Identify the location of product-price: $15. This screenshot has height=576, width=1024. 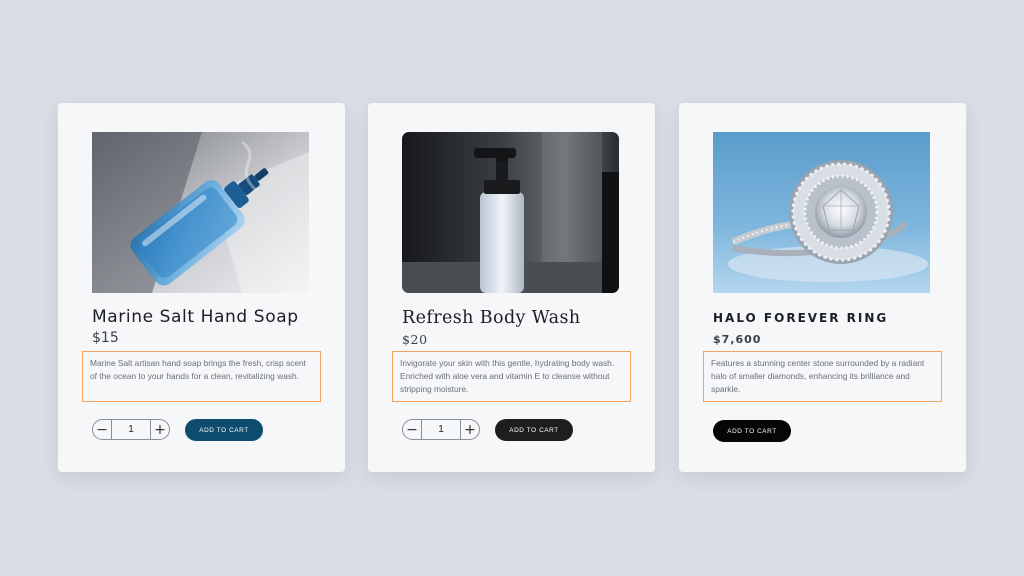
(105, 338).